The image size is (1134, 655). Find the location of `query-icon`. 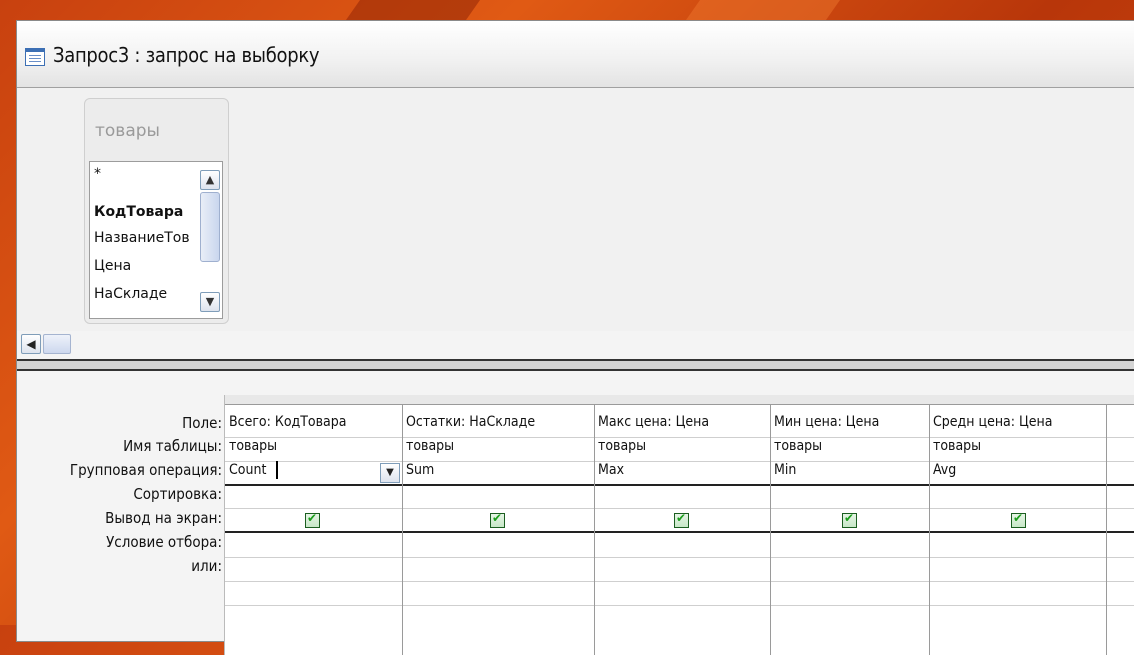

query-icon is located at coordinates (35, 57).